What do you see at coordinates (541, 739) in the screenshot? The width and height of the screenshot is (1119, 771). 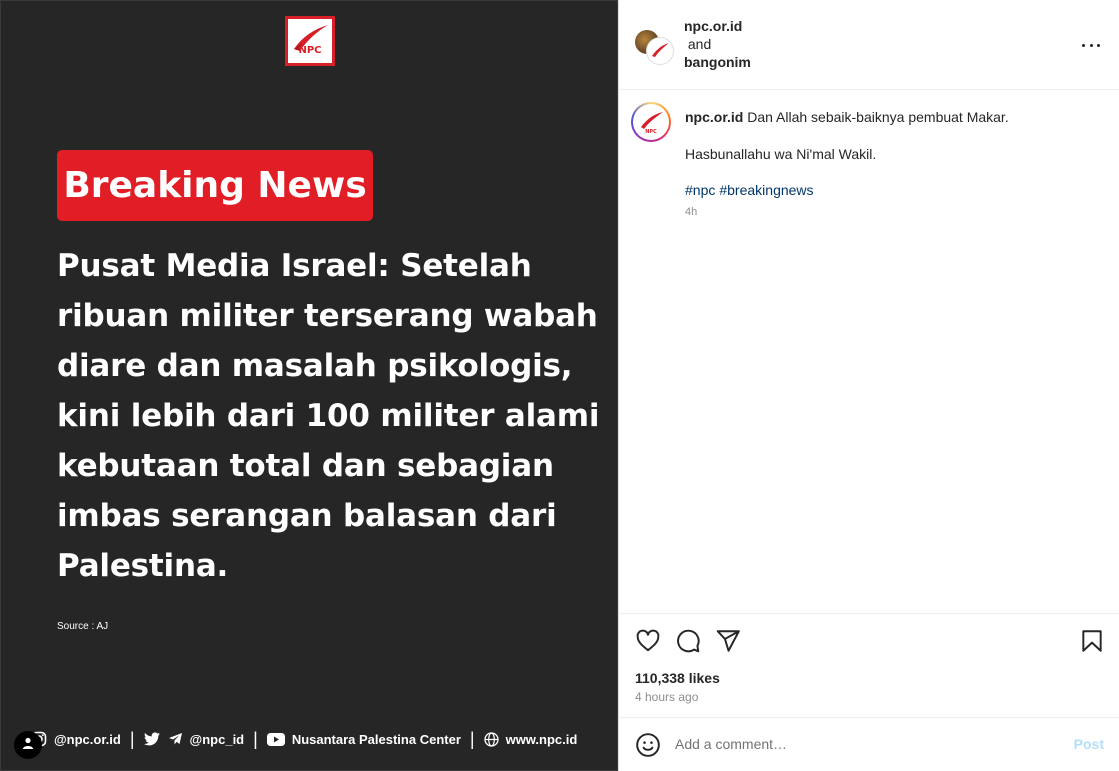 I see `footer-website: www.npc.id` at bounding box center [541, 739].